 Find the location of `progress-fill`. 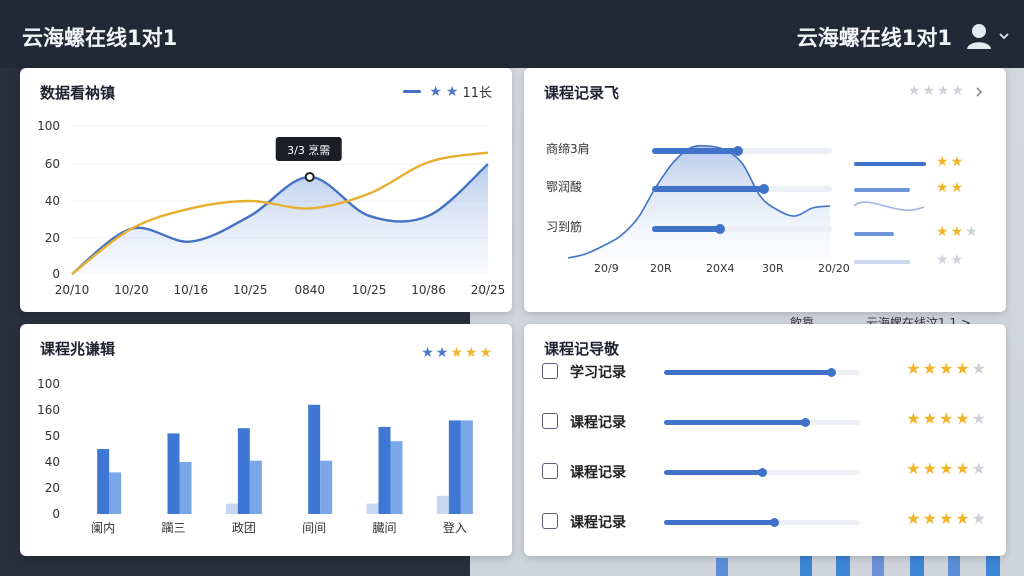

progress-fill is located at coordinates (713, 472).